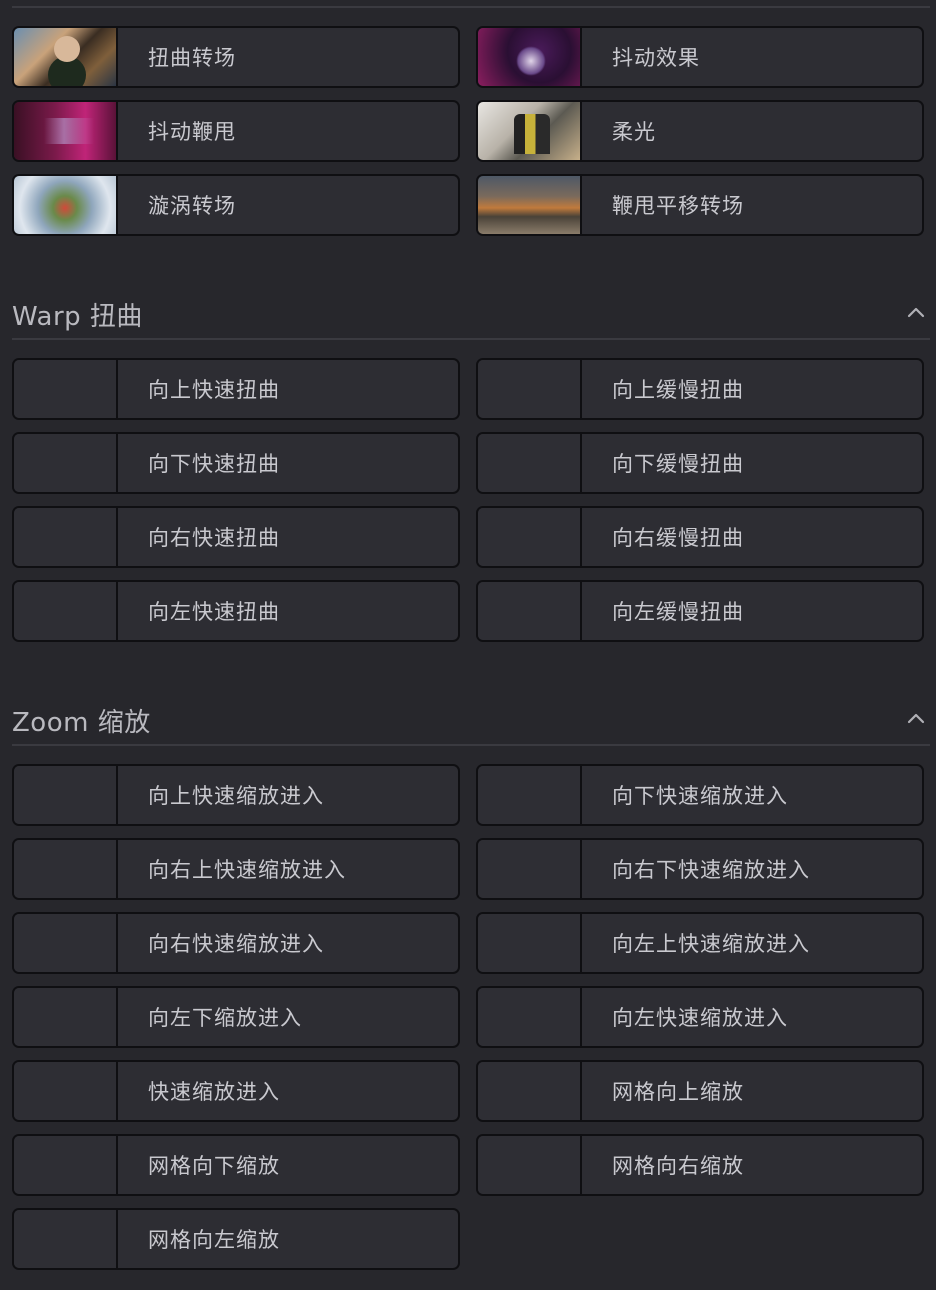 The height and width of the screenshot is (1290, 936). What do you see at coordinates (214, 390) in the screenshot?
I see `transition-label: 向上快速扭曲` at bounding box center [214, 390].